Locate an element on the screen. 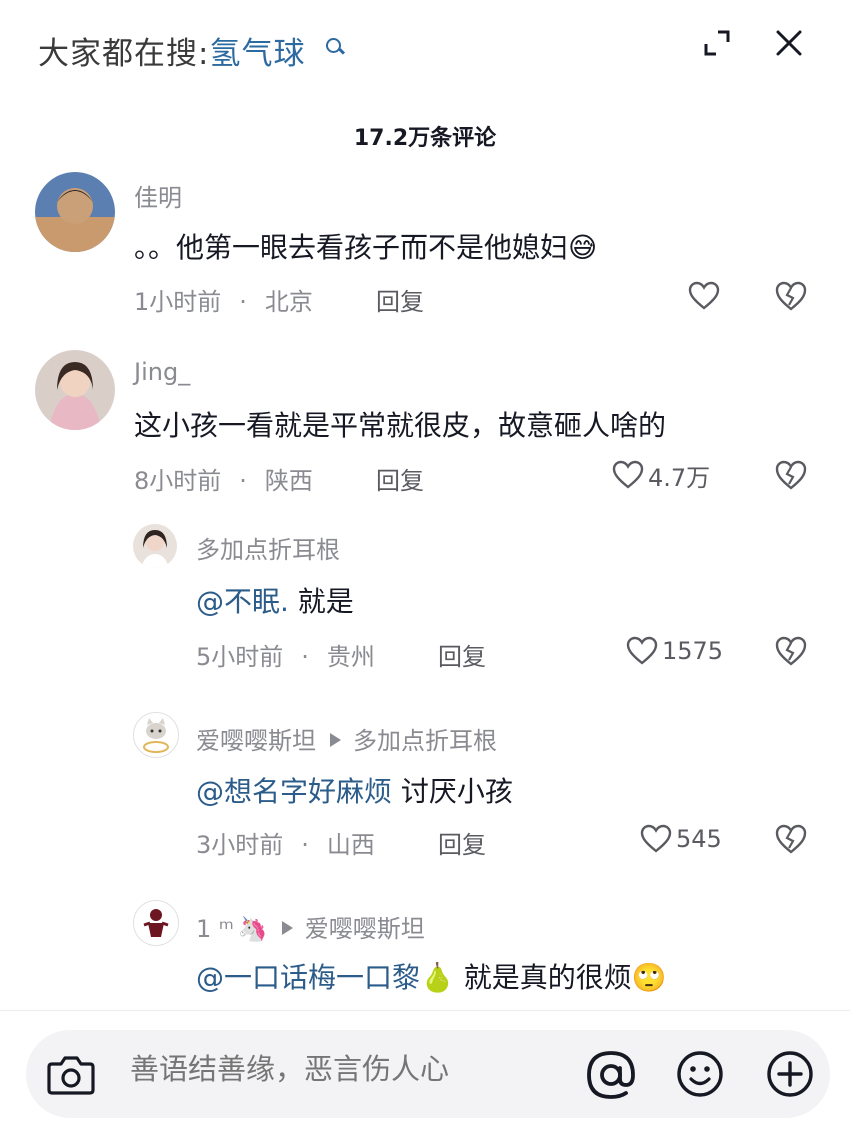 The width and height of the screenshot is (850, 1135). comment-text: 。。他第一眼去看孩子而不是他媳妇😅 is located at coordinates (366, 247).